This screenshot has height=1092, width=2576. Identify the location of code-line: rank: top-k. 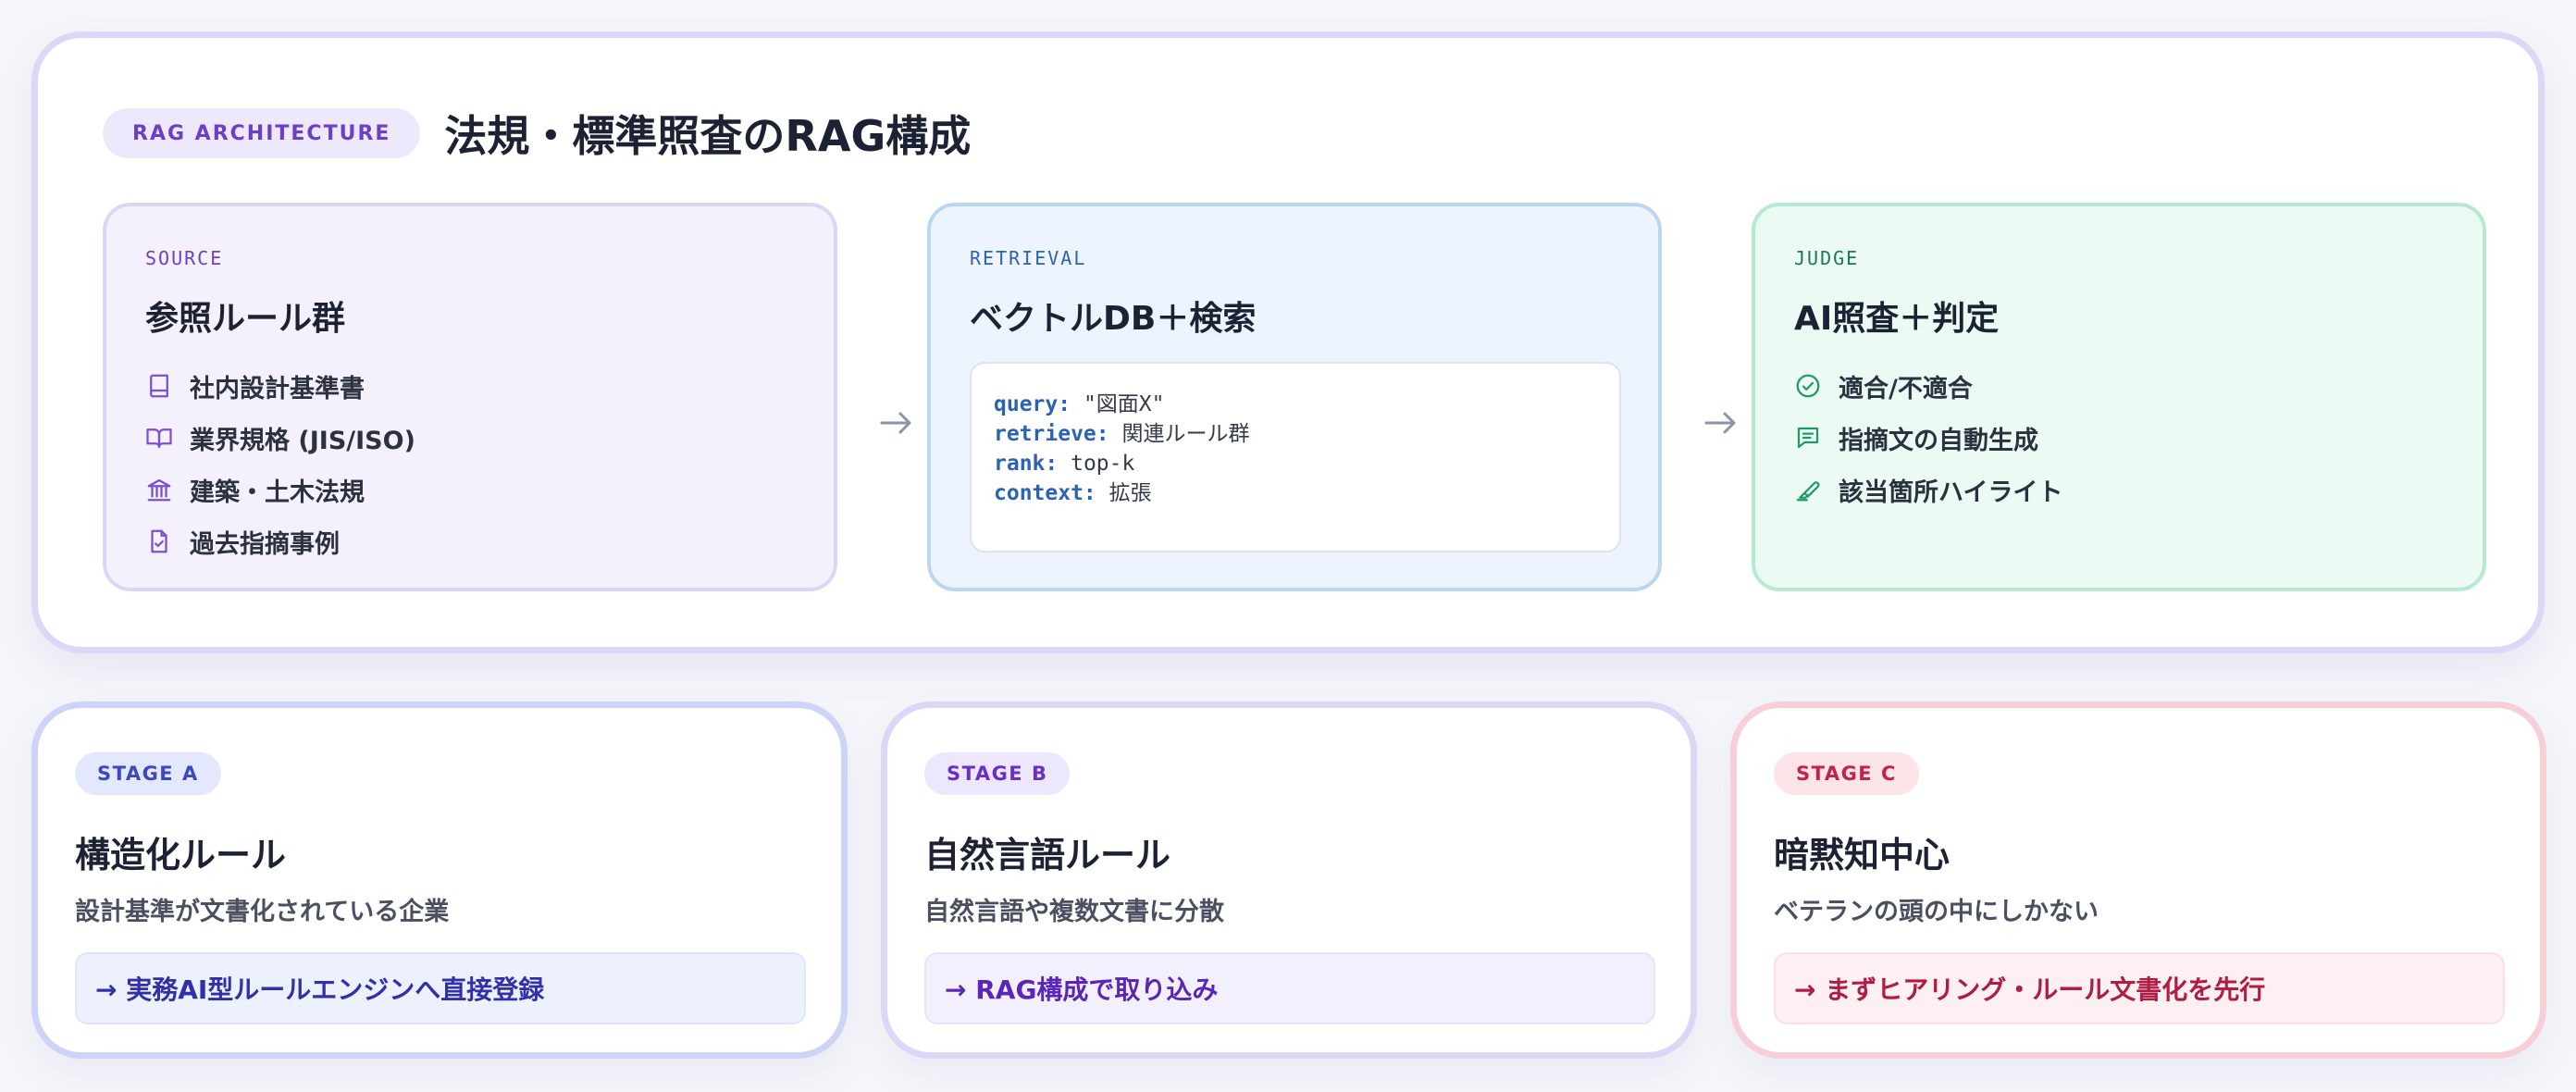
(1295, 463).